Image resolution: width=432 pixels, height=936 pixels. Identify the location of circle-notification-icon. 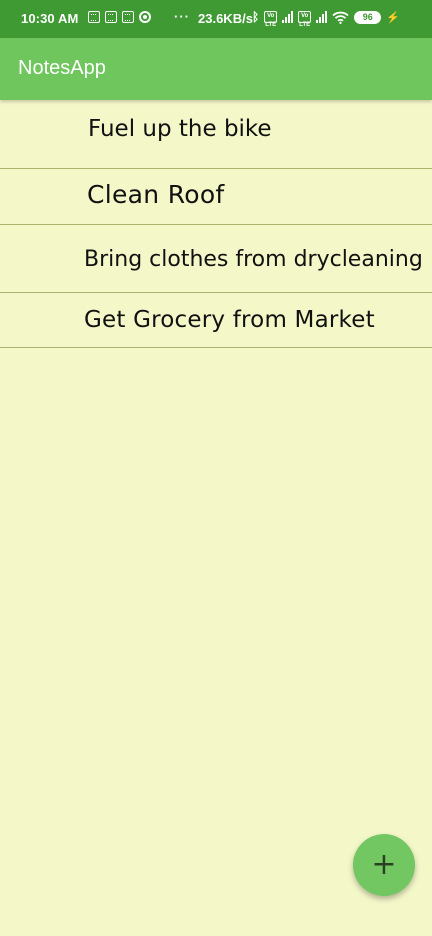
(145, 17).